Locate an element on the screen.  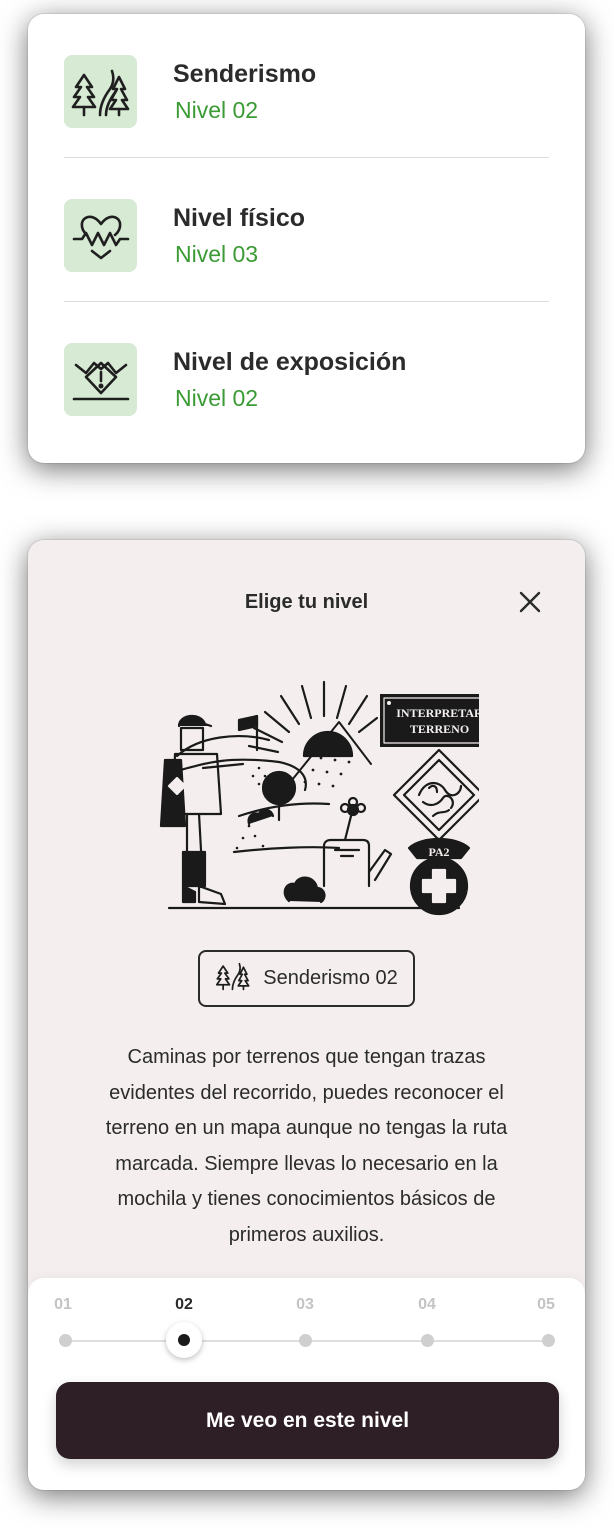
step-label-05: 05 is located at coordinates (546, 1305).